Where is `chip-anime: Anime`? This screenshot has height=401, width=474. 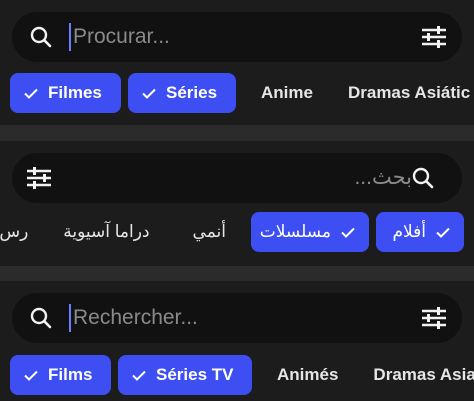 chip-anime: Anime is located at coordinates (287, 93).